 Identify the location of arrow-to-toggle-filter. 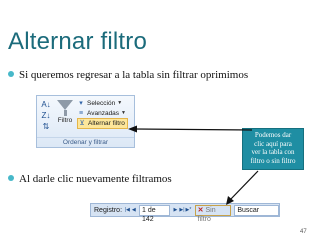
(193, 129).